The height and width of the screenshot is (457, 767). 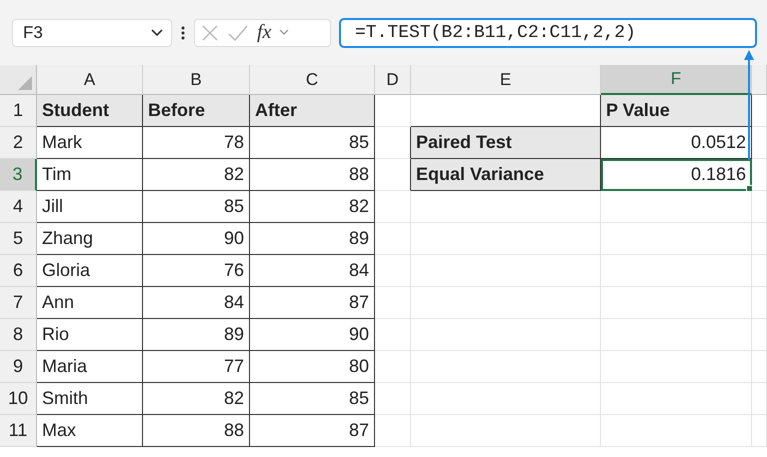 What do you see at coordinates (90, 367) in the screenshot?
I see `table-cell: Maria` at bounding box center [90, 367].